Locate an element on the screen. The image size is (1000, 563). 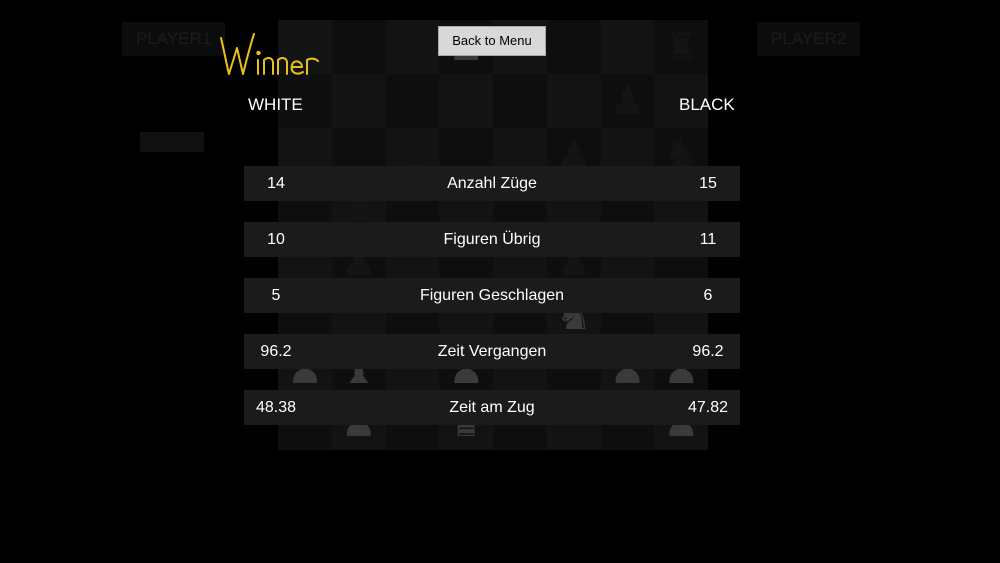
stat-name: Anzahl Züge is located at coordinates (492, 183).